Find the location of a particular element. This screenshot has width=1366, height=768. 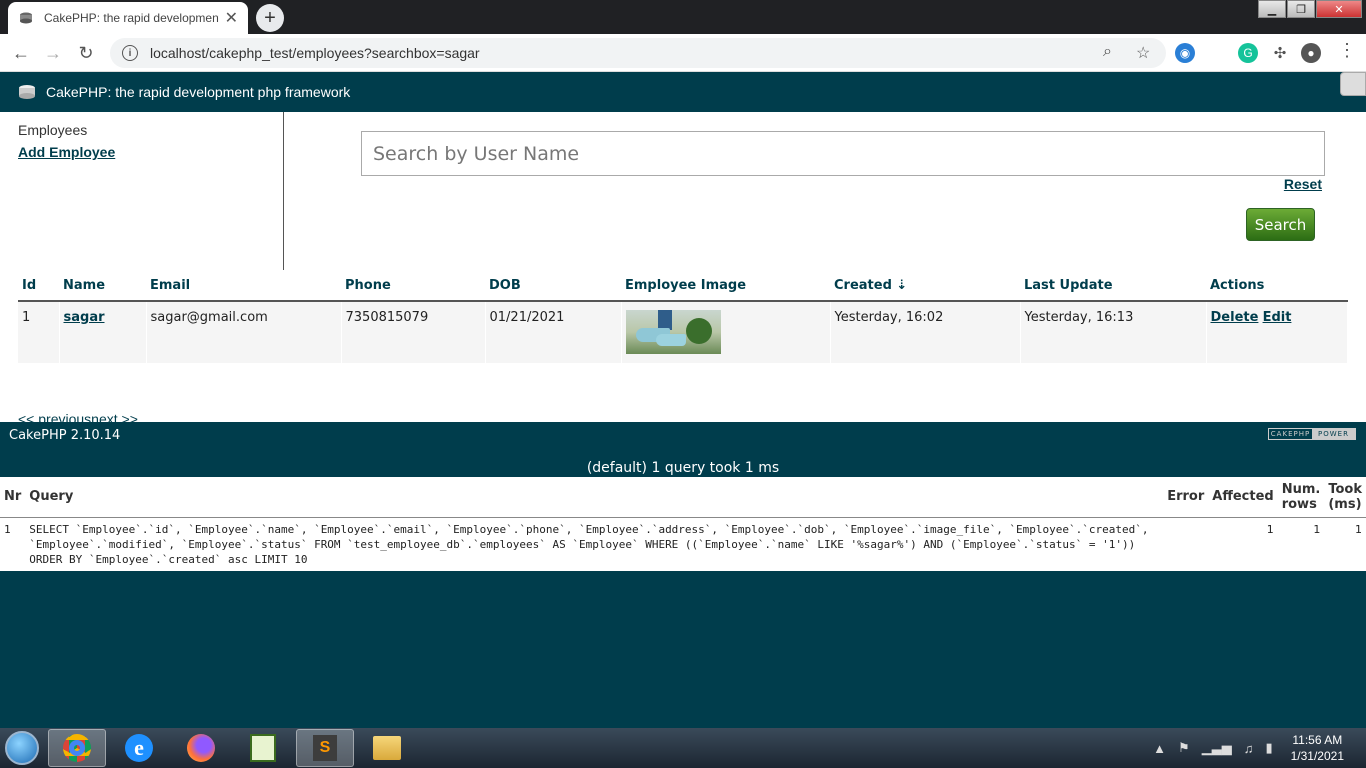

debug-kit-icon is located at coordinates (1353, 84).